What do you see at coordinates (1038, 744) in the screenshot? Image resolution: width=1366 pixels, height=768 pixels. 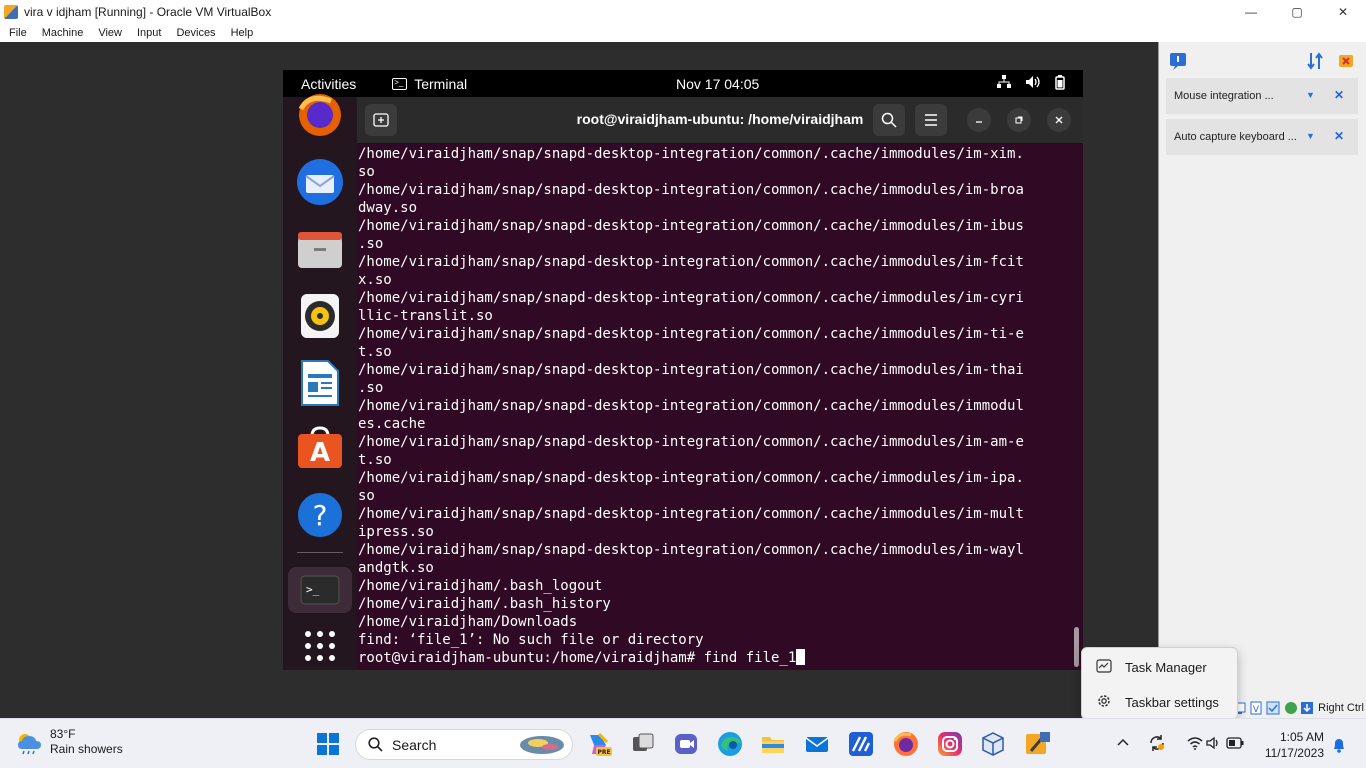 I see `vm-running-icon` at bounding box center [1038, 744].